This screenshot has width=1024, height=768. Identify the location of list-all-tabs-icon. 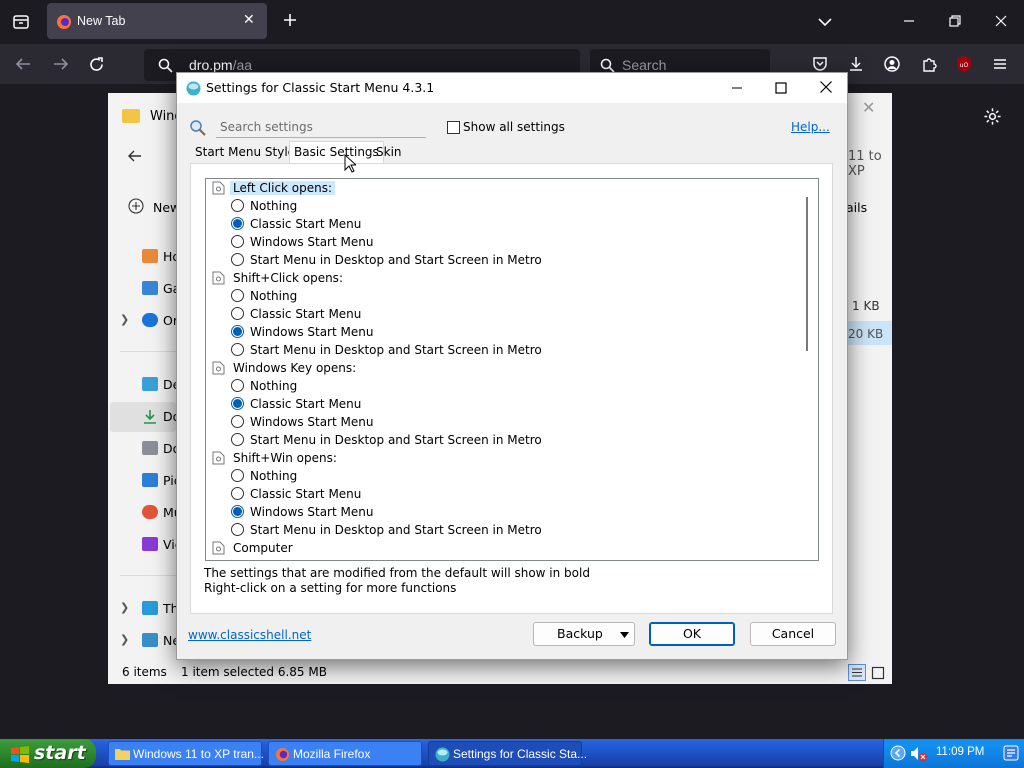
(825, 22).